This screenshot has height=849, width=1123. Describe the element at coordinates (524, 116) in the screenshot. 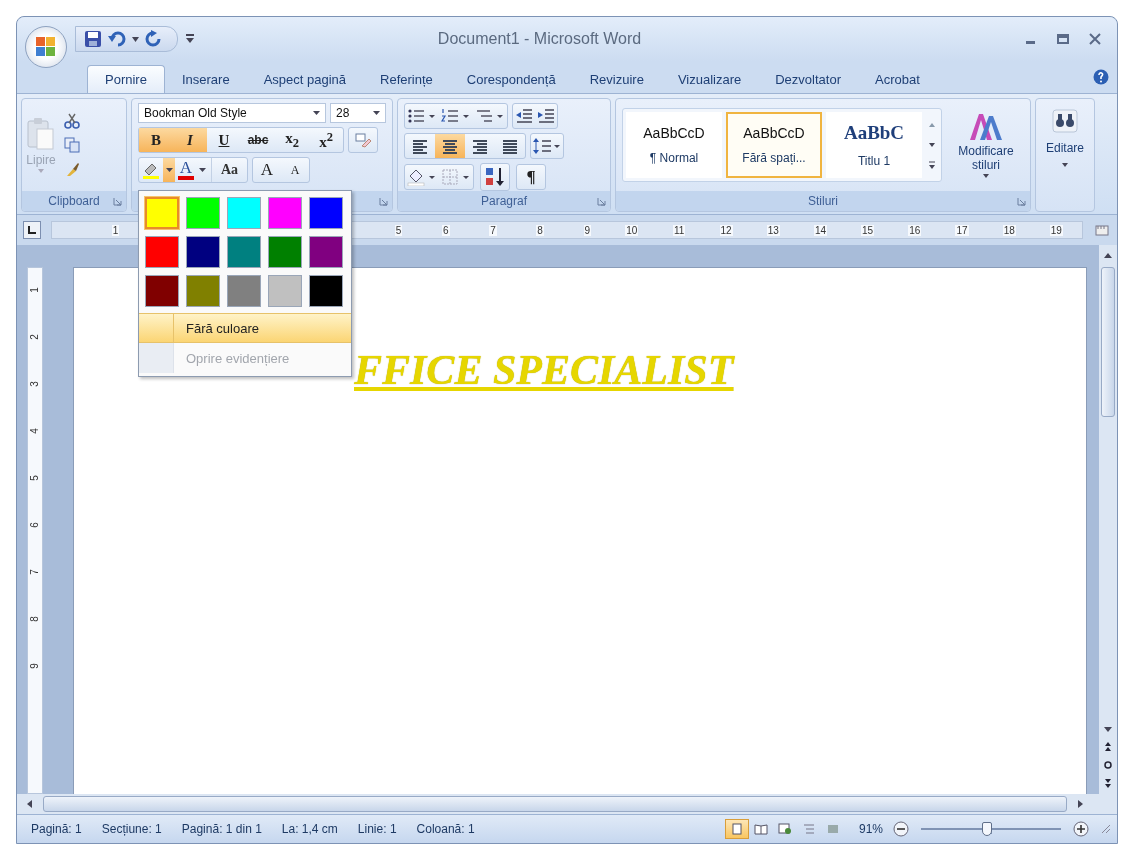

I see `decrease-indent-icon` at that location.